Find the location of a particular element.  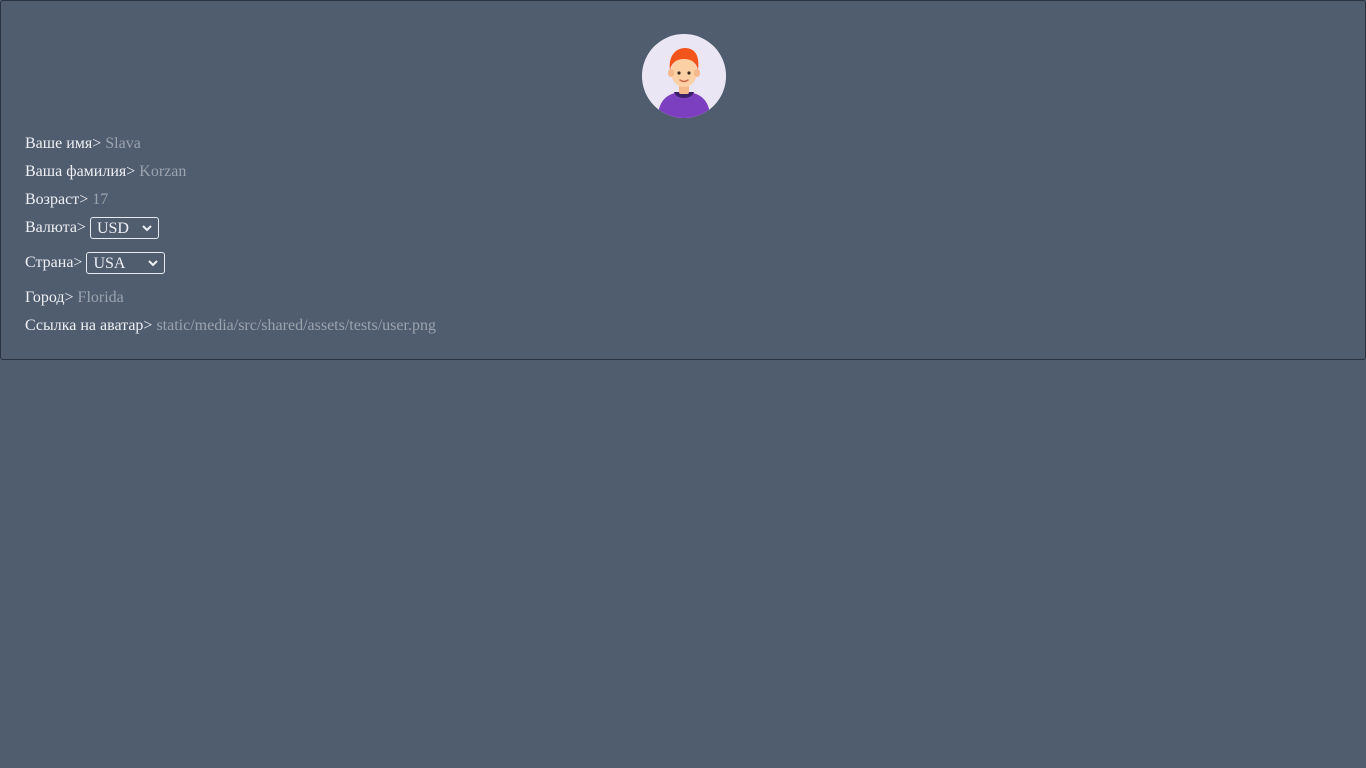

last-name-input: Korzan is located at coordinates (162, 171).